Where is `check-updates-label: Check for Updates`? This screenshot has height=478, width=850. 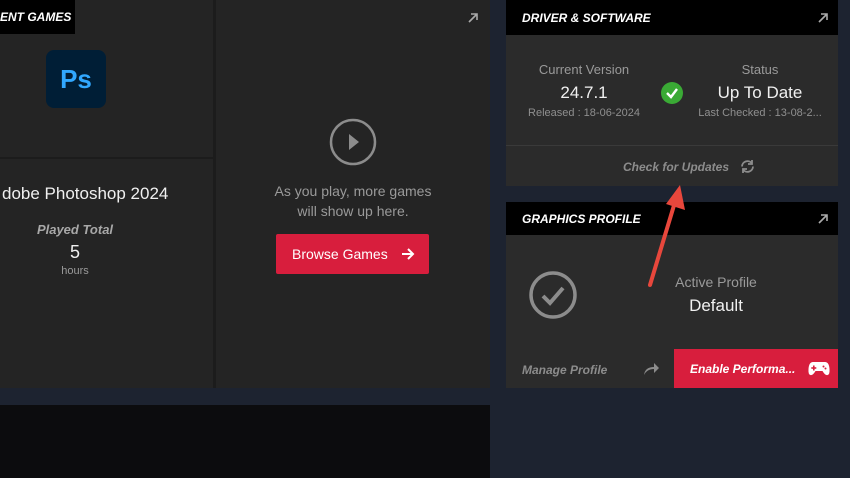
check-updates-label: Check for Updates is located at coordinates (676, 167).